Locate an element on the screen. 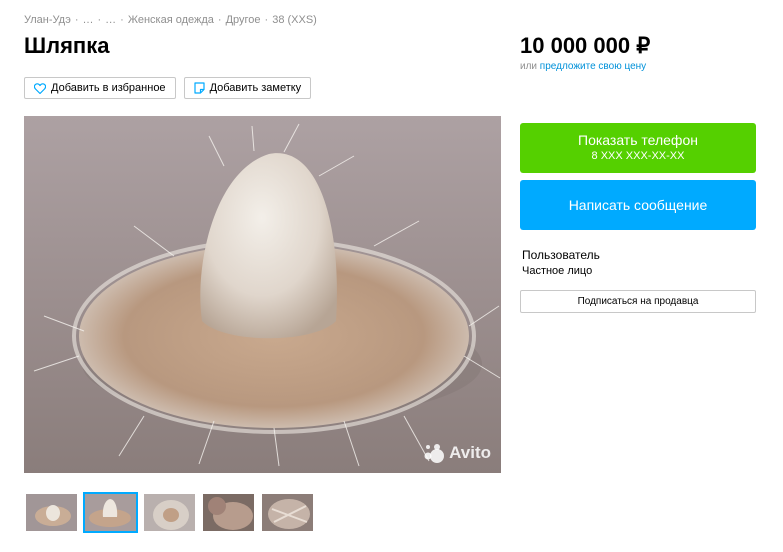 This screenshot has width=783, height=552. breadcrumb-item-size: 38 (XXS) is located at coordinates (294, 20).